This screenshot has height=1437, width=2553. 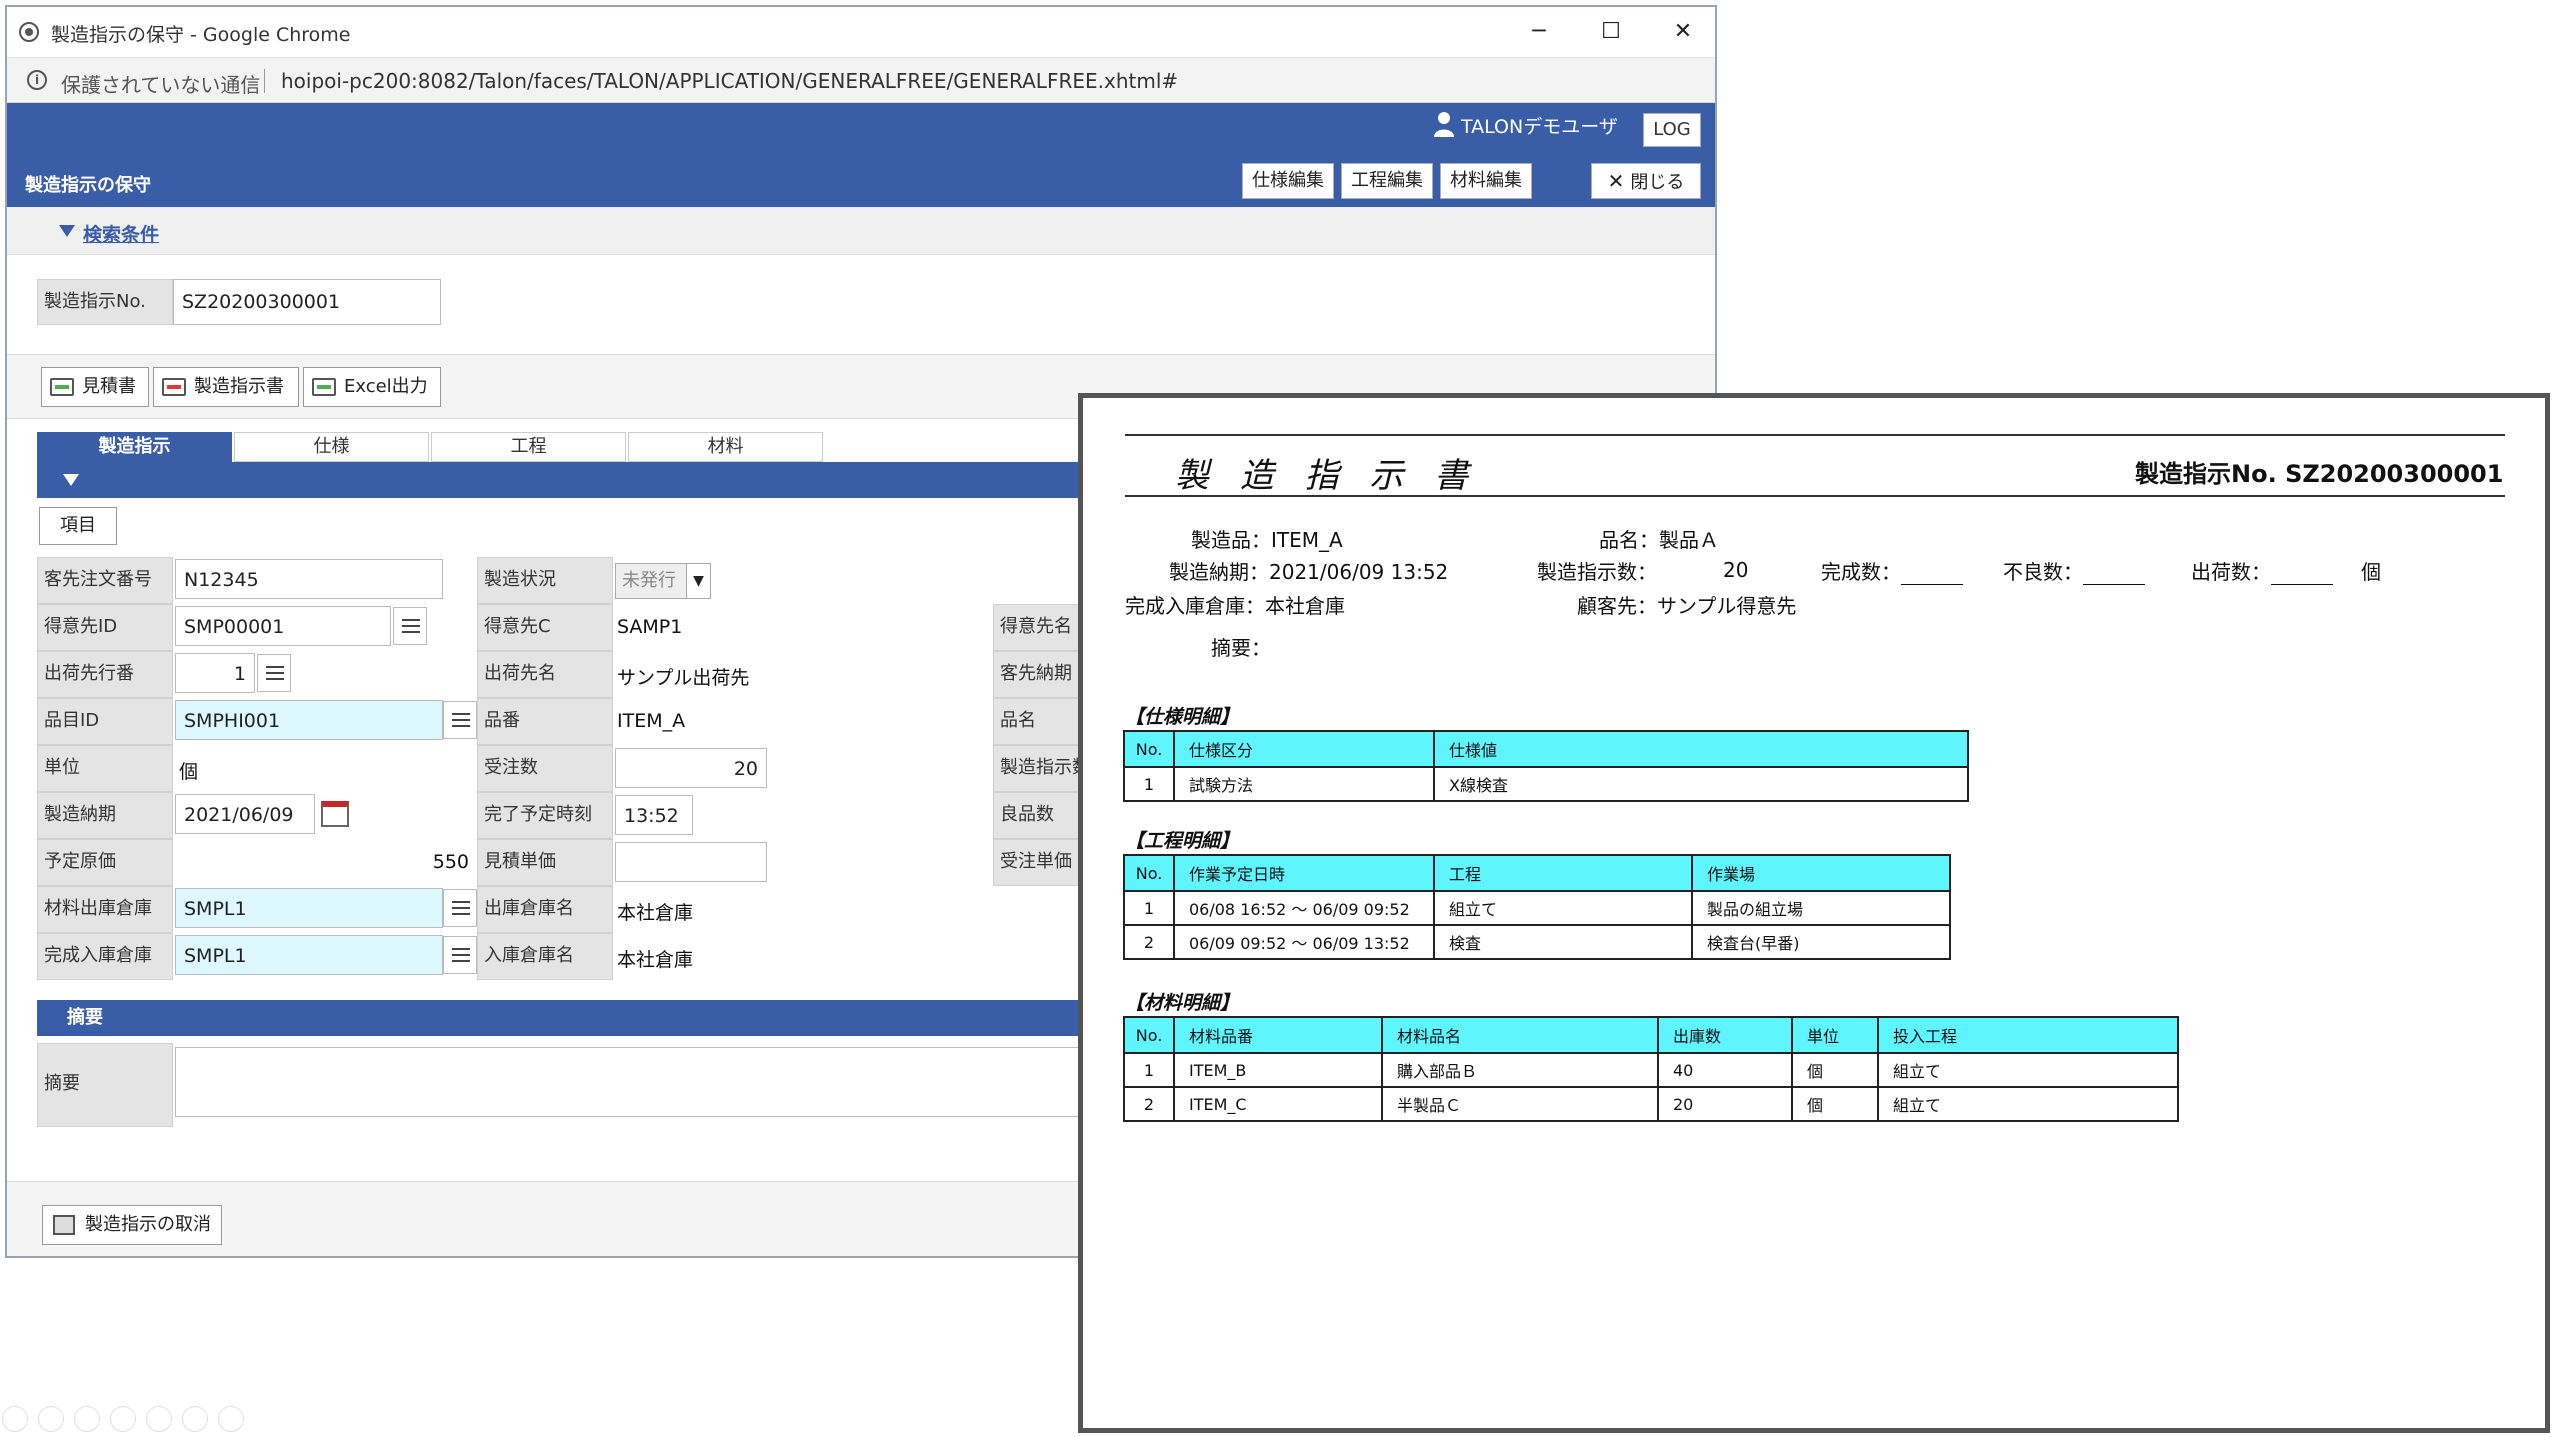 What do you see at coordinates (1646, 181) in the screenshot?
I see `close-button: ✕ 閉じる` at bounding box center [1646, 181].